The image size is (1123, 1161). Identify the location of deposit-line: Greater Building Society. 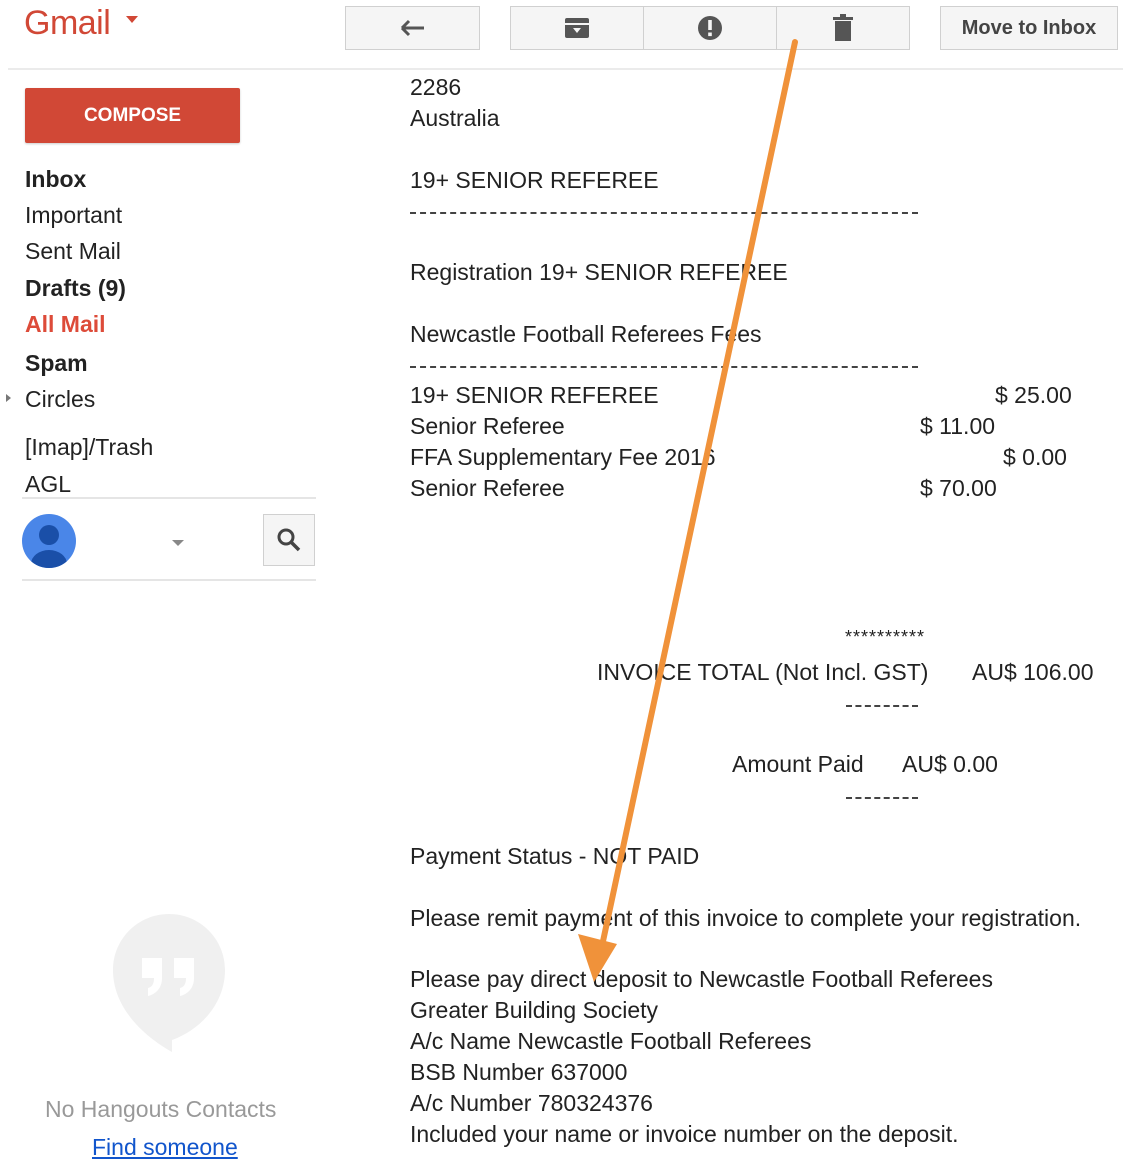
(534, 1010).